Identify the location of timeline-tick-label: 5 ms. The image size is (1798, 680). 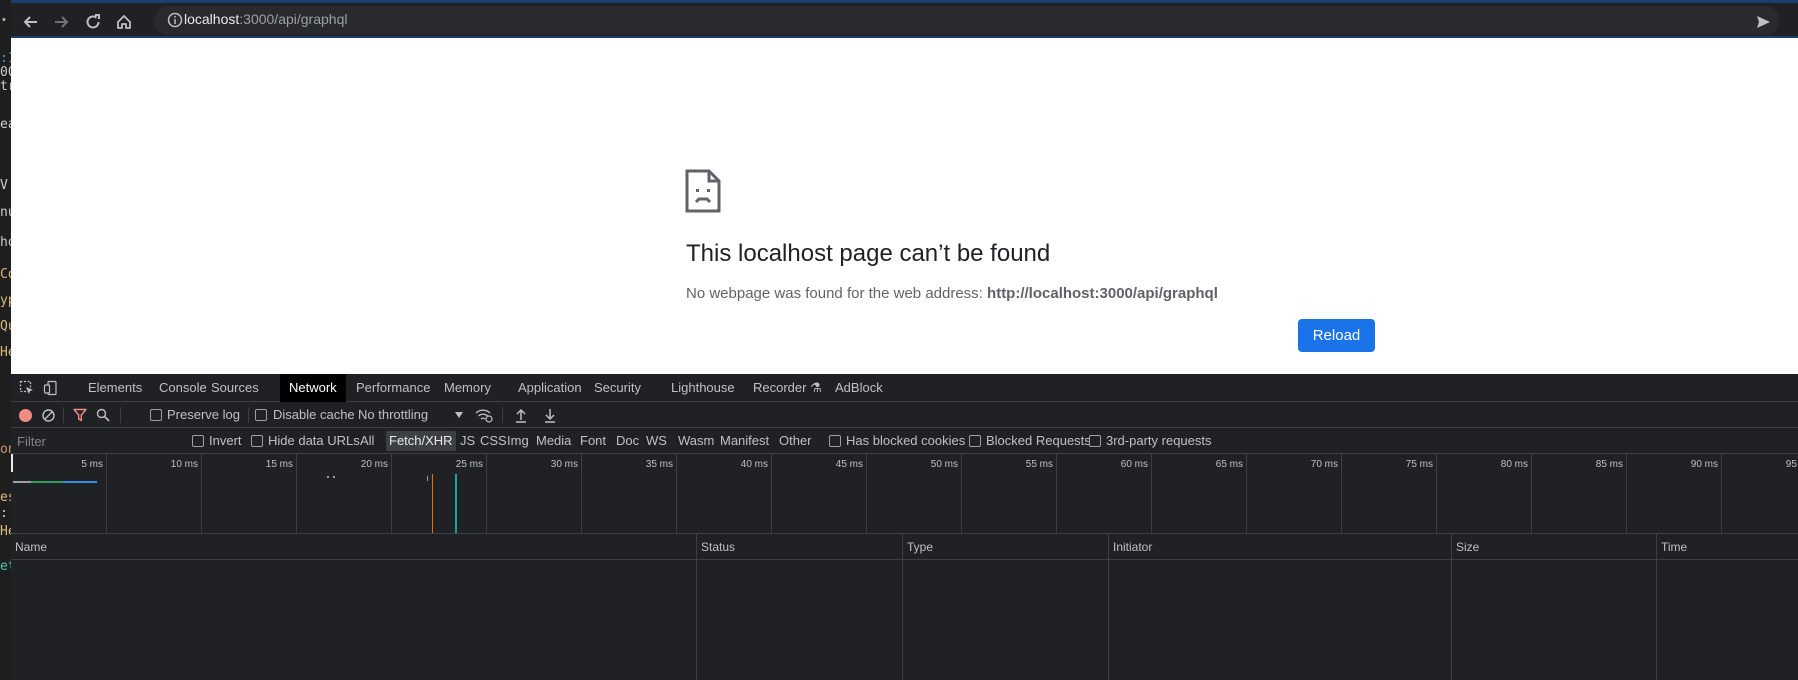
(92, 464).